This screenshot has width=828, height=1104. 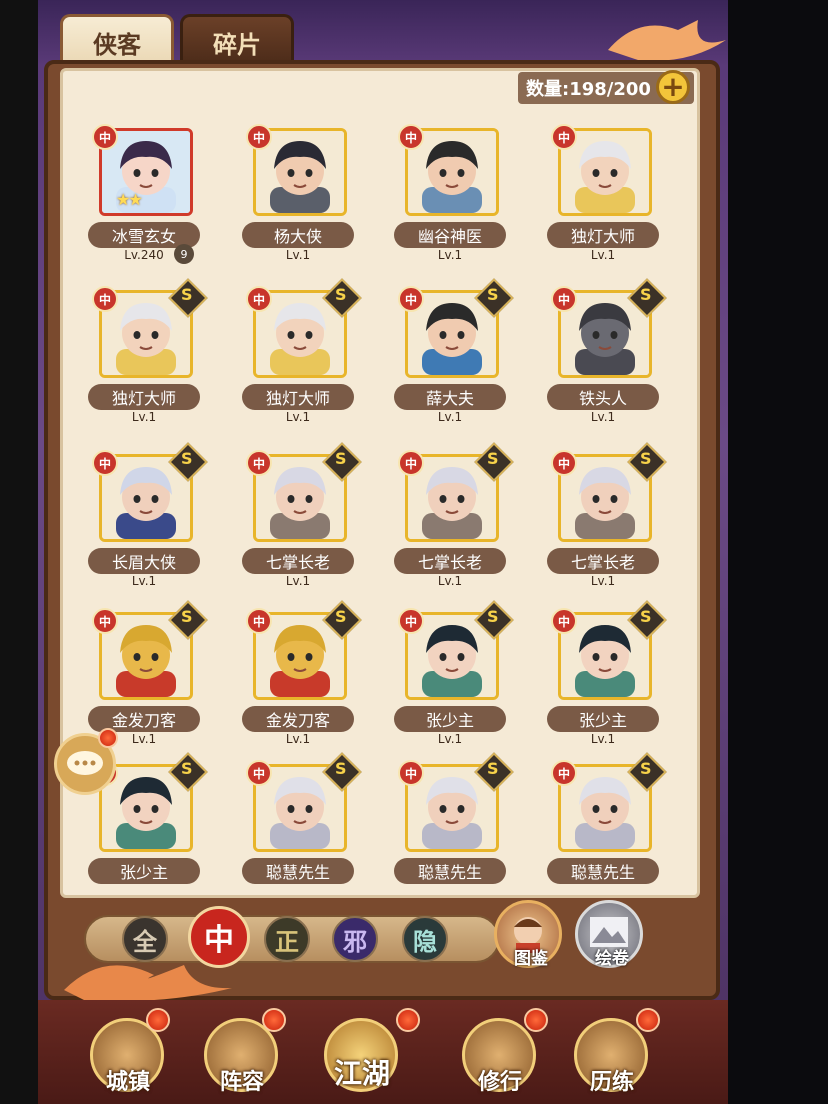 What do you see at coordinates (528, 934) in the screenshot?
I see `codex-button: 图鉴` at bounding box center [528, 934].